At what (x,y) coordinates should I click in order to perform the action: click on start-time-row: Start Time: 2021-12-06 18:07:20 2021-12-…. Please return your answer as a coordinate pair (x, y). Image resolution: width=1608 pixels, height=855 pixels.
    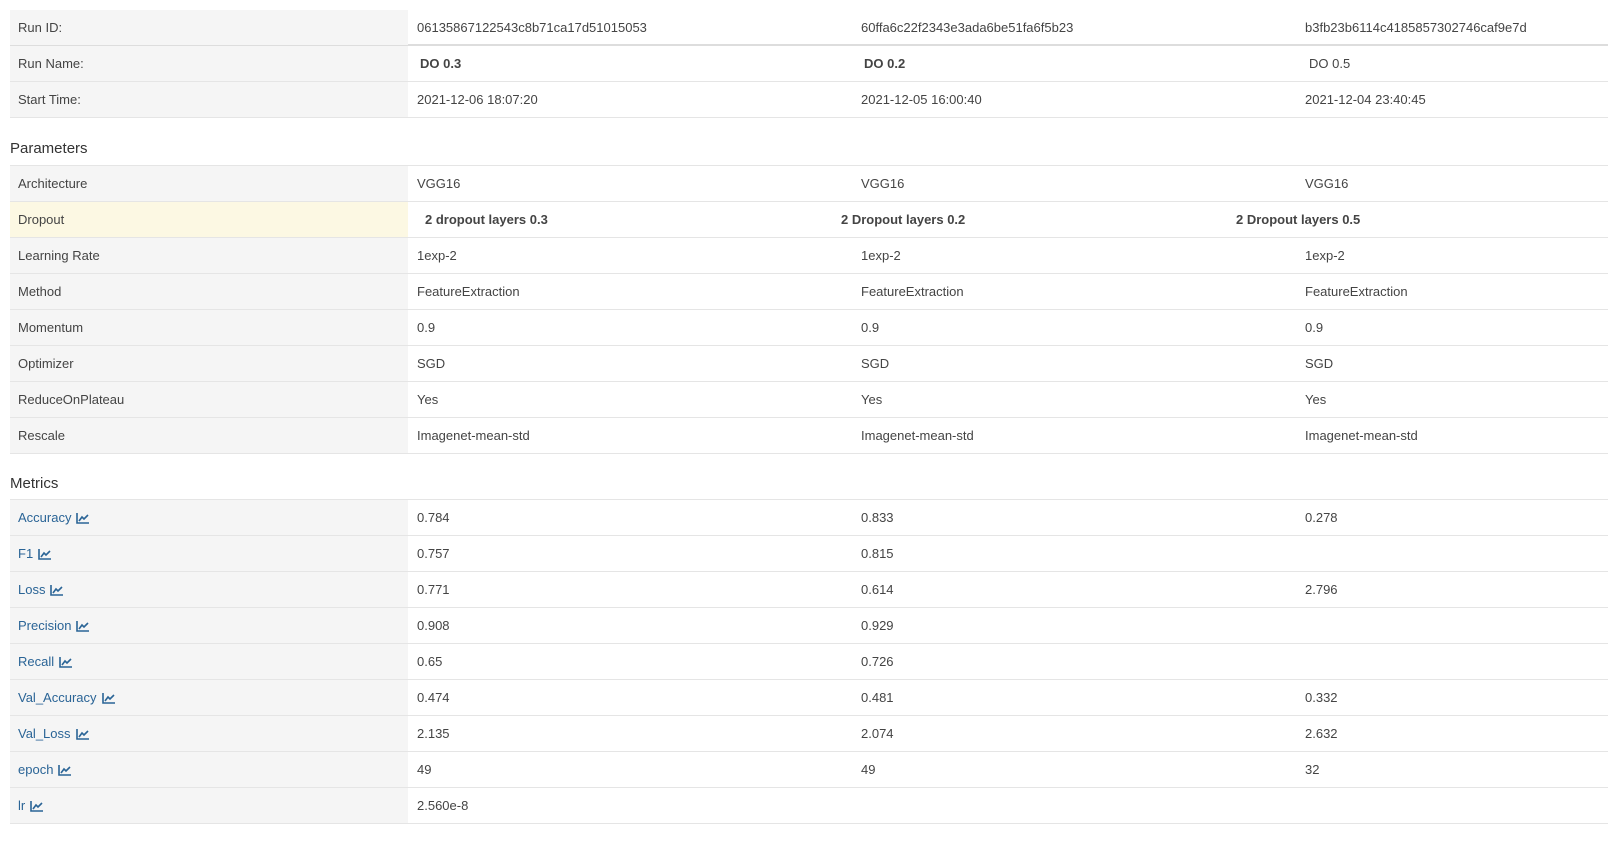
    Looking at the image, I should click on (809, 100).